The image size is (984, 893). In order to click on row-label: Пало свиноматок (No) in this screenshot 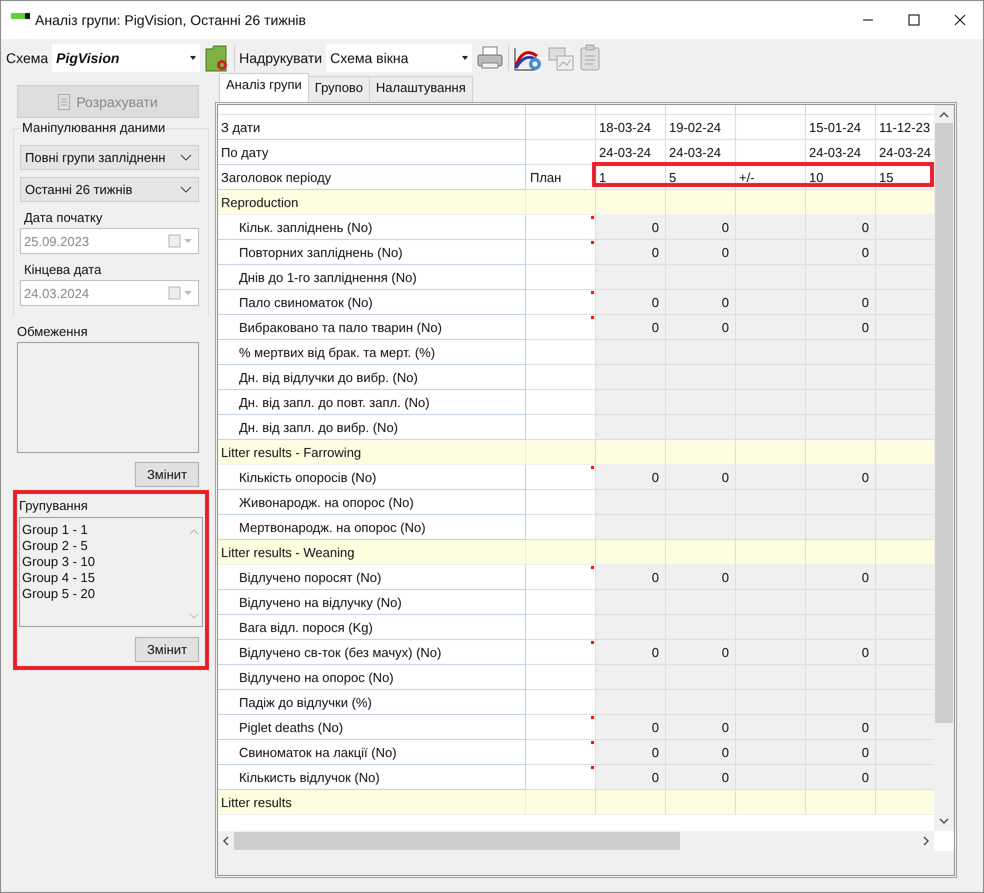, I will do `click(372, 302)`.